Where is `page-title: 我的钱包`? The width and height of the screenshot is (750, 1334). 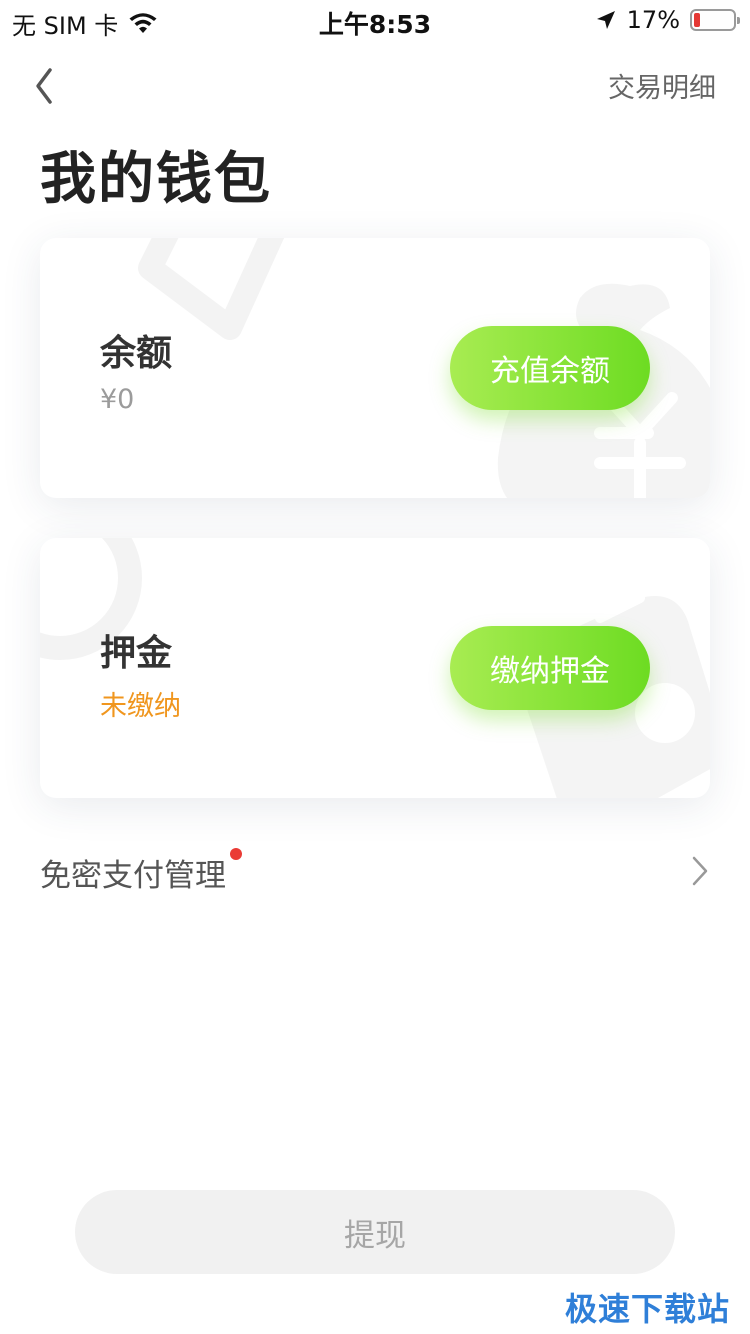 page-title: 我的钱包 is located at coordinates (156, 179).